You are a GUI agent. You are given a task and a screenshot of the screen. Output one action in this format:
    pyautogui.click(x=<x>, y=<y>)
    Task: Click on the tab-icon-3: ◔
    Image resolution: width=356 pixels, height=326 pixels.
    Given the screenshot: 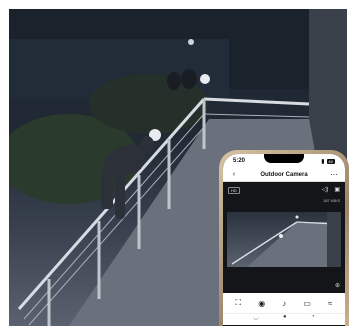 What is the action you would take?
    pyautogui.click(x=313, y=317)
    